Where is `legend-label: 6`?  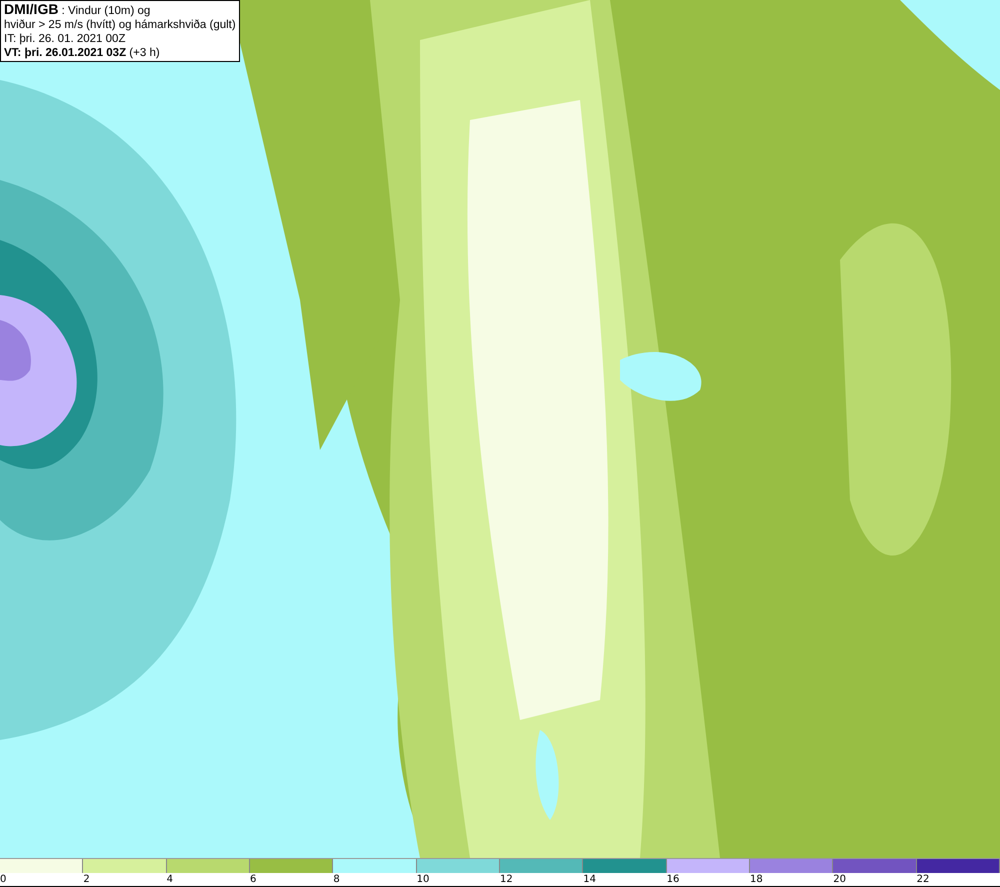
legend-label: 6 is located at coordinates (253, 880).